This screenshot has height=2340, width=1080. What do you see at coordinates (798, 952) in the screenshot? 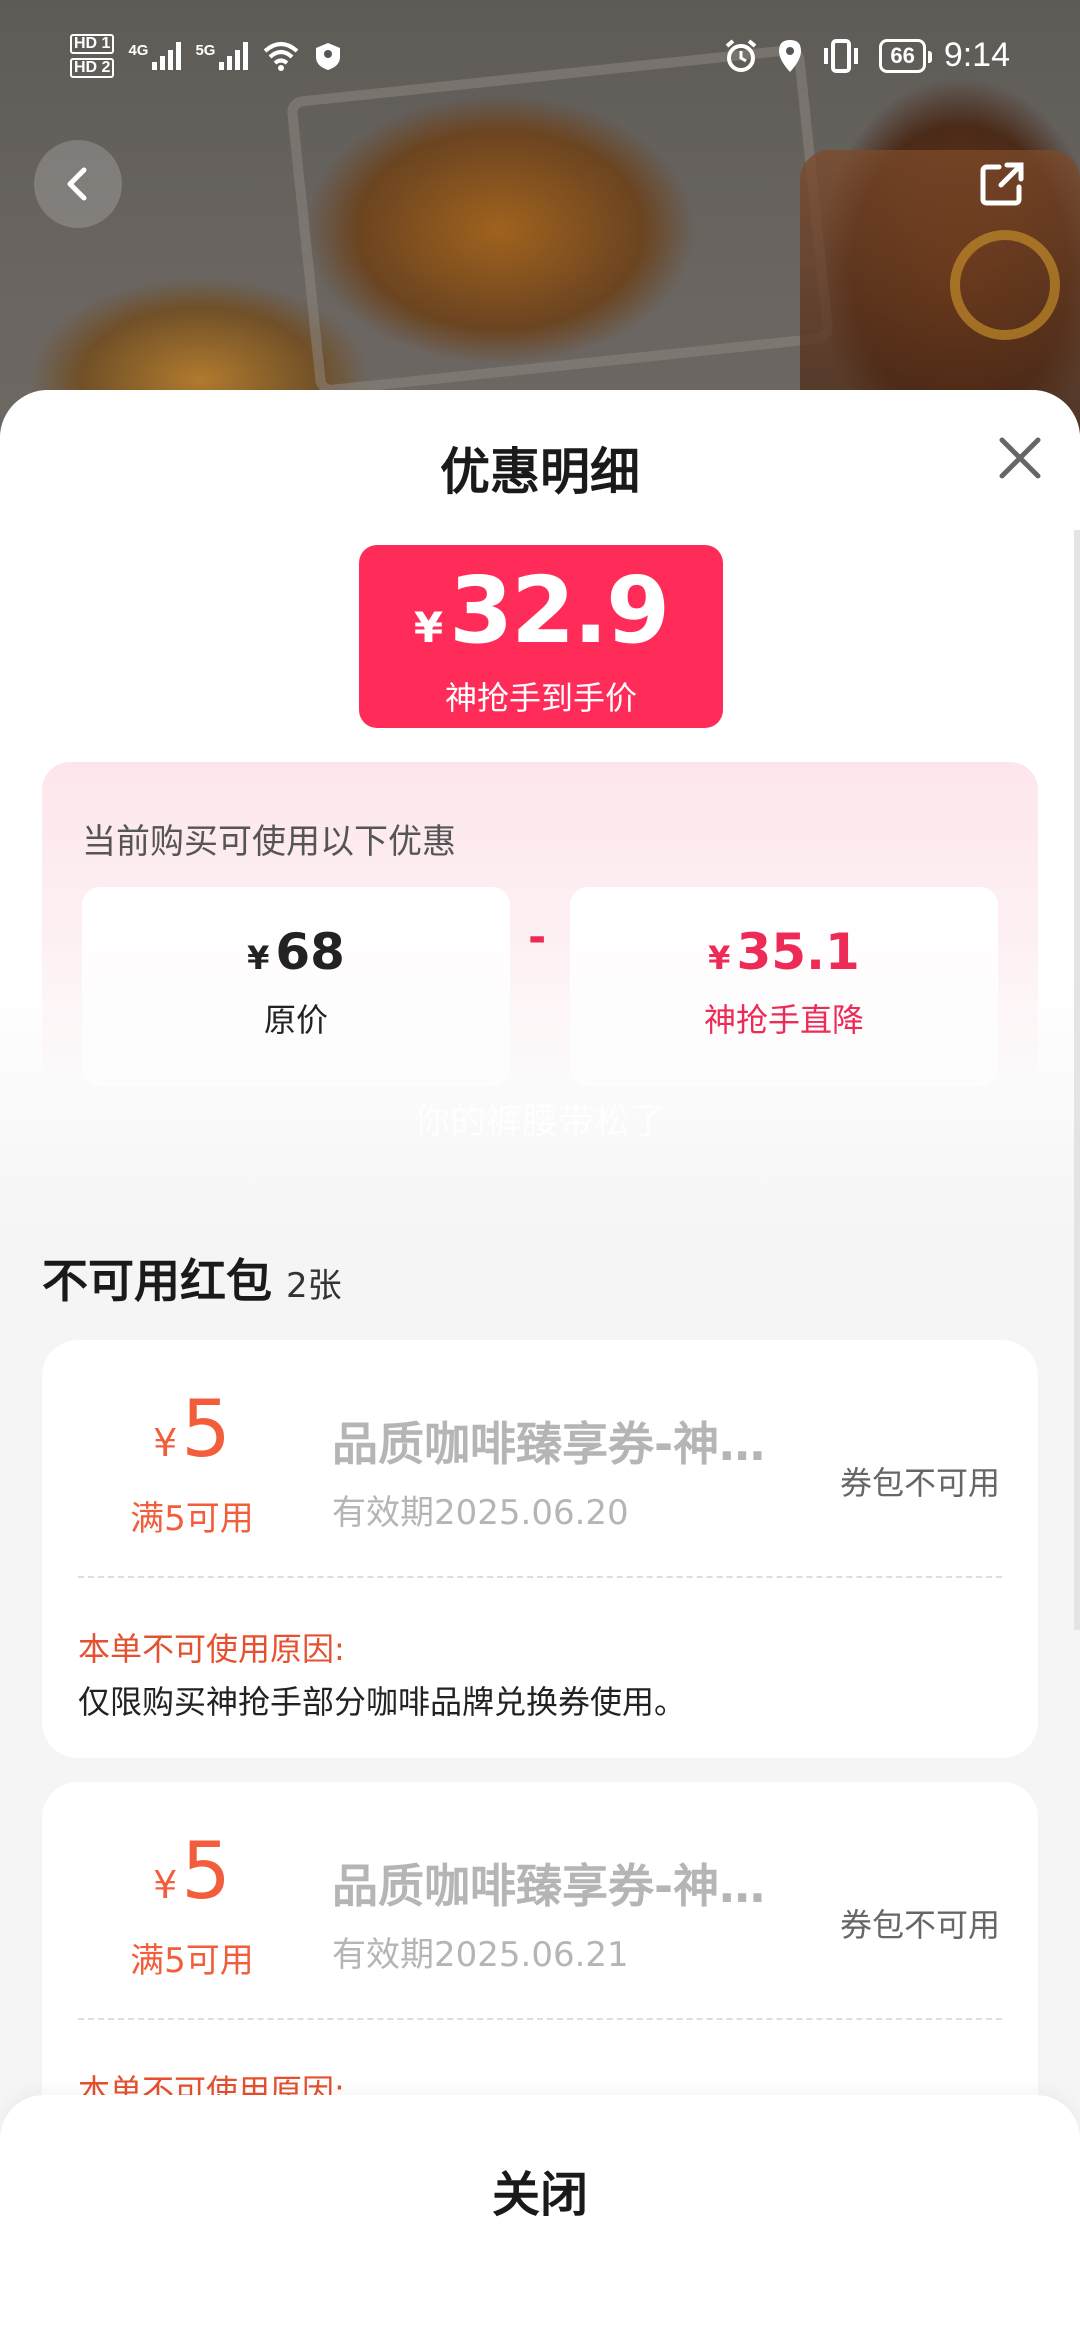
I see `discount-value: 35.1` at bounding box center [798, 952].